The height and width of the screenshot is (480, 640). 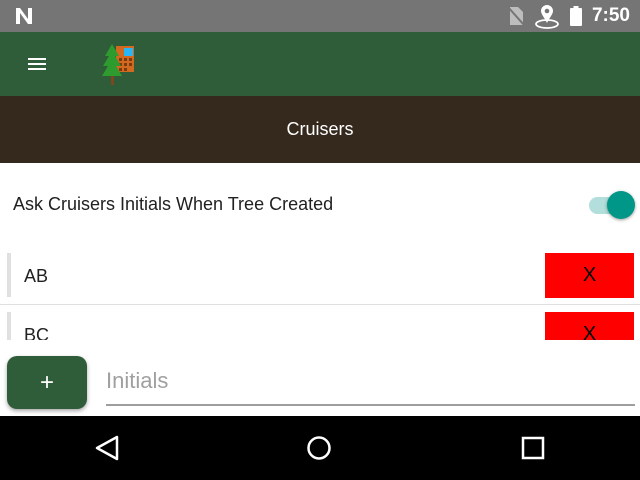 What do you see at coordinates (515, 16) in the screenshot?
I see `no-sim-icon` at bounding box center [515, 16].